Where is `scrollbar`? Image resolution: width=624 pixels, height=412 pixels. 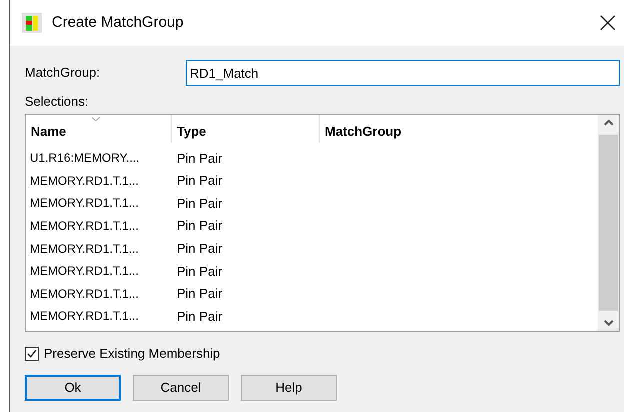
scrollbar is located at coordinates (608, 223).